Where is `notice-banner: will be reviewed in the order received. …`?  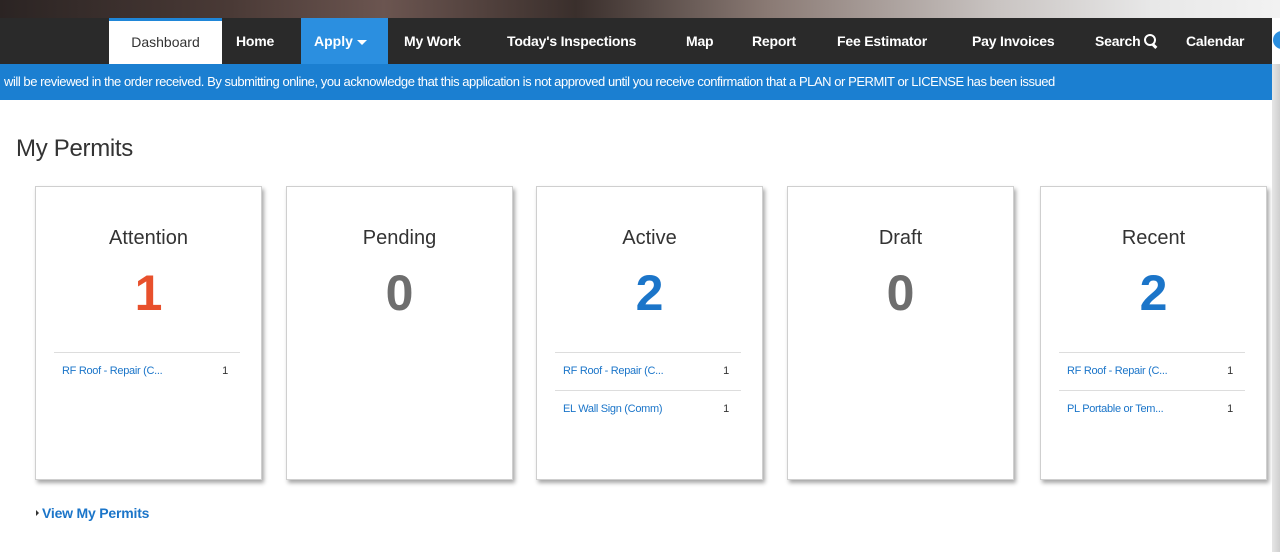
notice-banner: will be reviewed in the order received. … is located at coordinates (636, 82).